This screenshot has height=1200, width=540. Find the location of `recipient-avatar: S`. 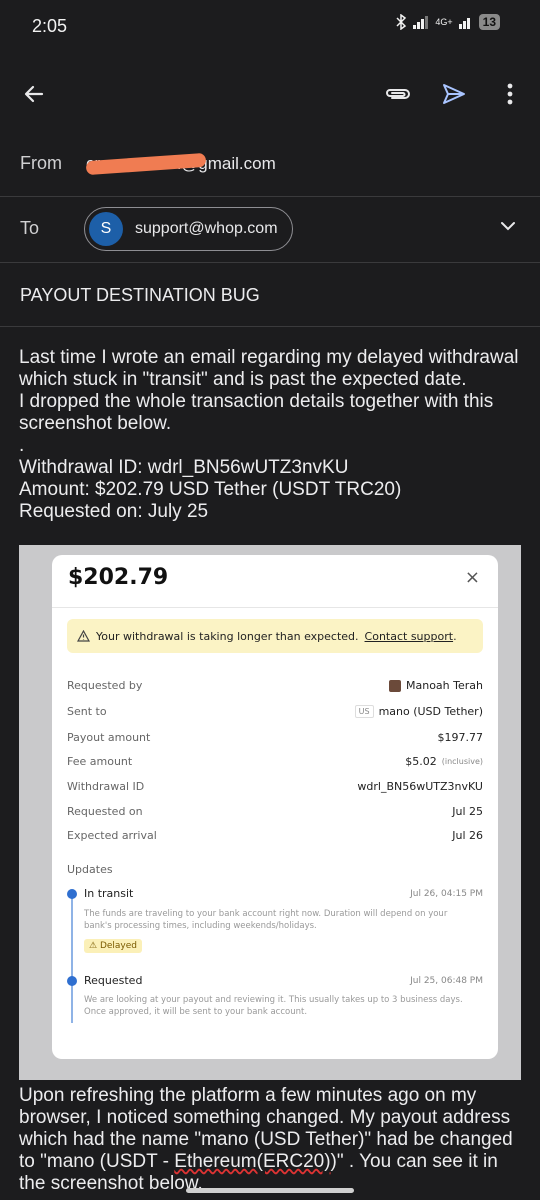

recipient-avatar: S is located at coordinates (106, 229).